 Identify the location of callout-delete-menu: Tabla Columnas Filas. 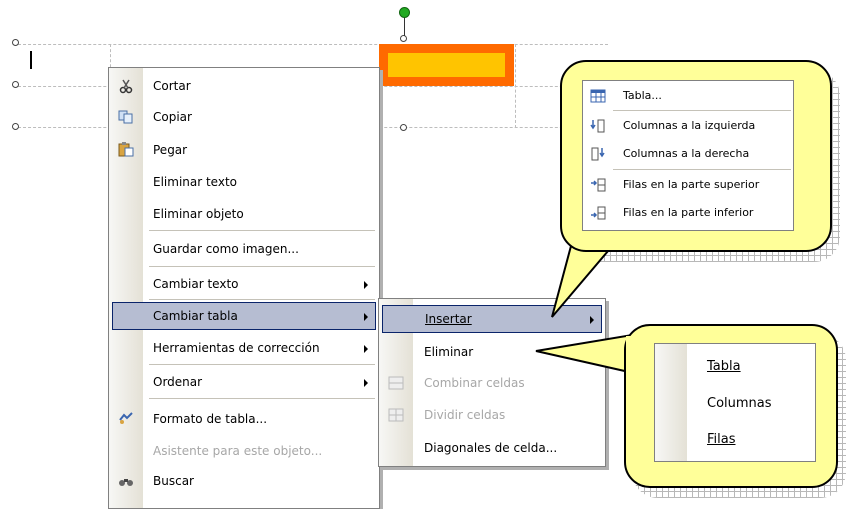
(735, 402).